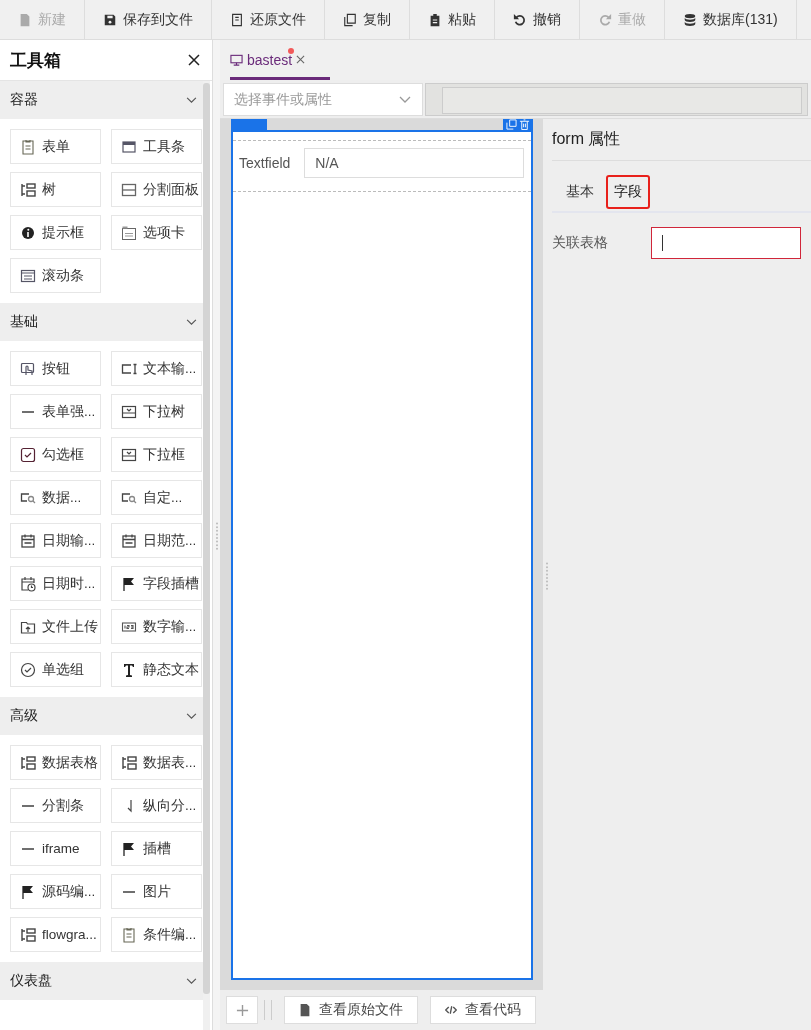 This screenshot has height=1030, width=811. Describe the element at coordinates (524, 124) in the screenshot. I see `trash-icon` at that location.